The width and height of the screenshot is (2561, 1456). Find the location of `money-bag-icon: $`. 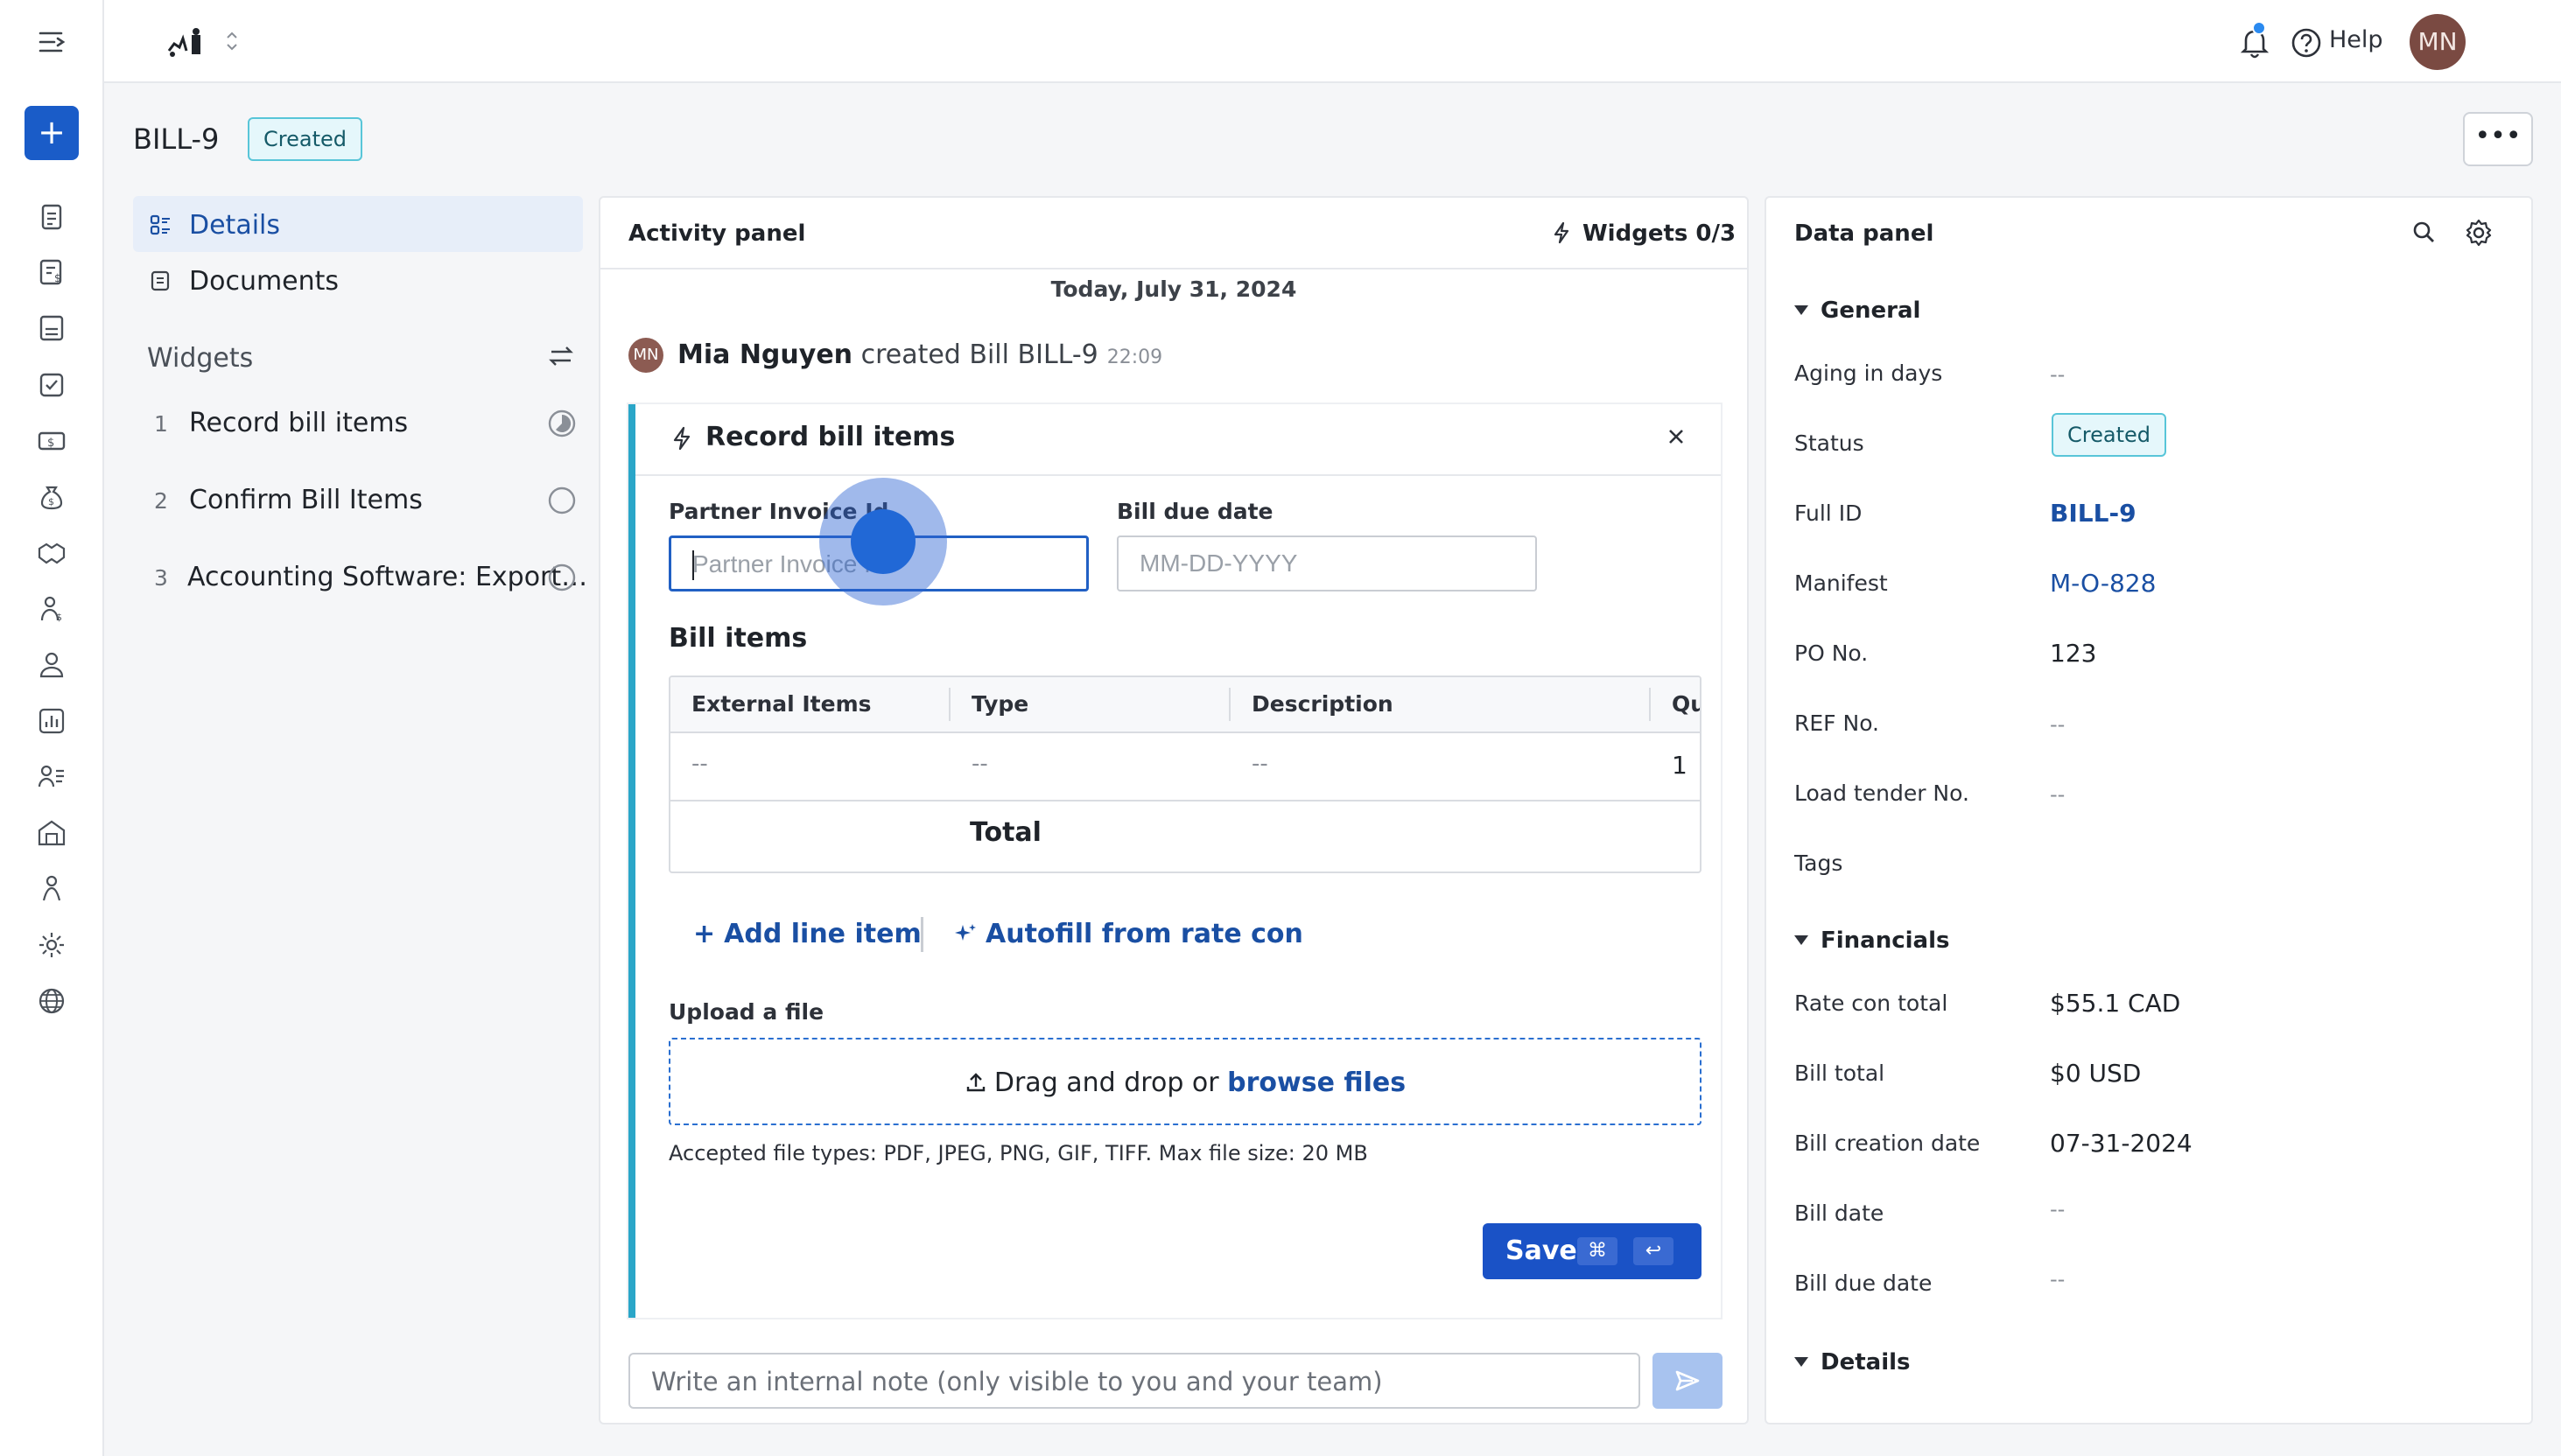

money-bag-icon: $ is located at coordinates (52, 497).